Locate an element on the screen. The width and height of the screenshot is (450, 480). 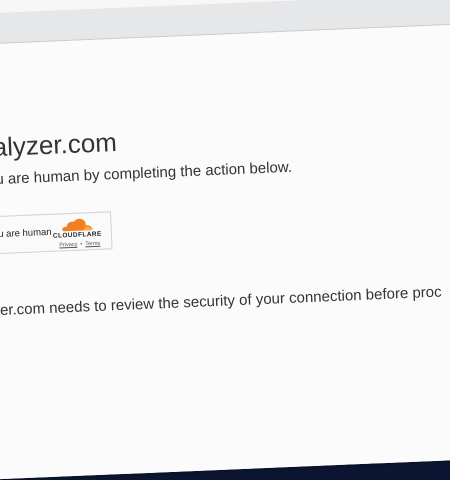
page-title: nalyzer.com is located at coordinates (59, 144).